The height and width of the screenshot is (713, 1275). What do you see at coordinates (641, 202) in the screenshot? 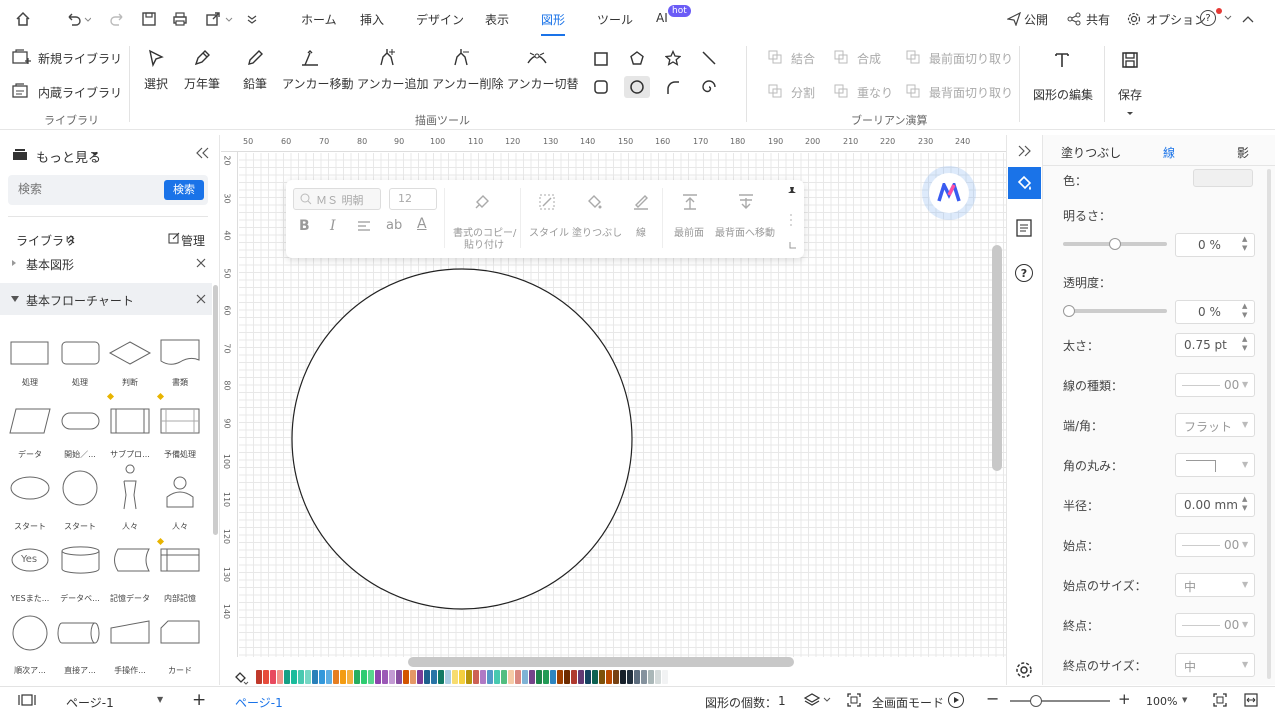
I see `line-pen-icon` at bounding box center [641, 202].